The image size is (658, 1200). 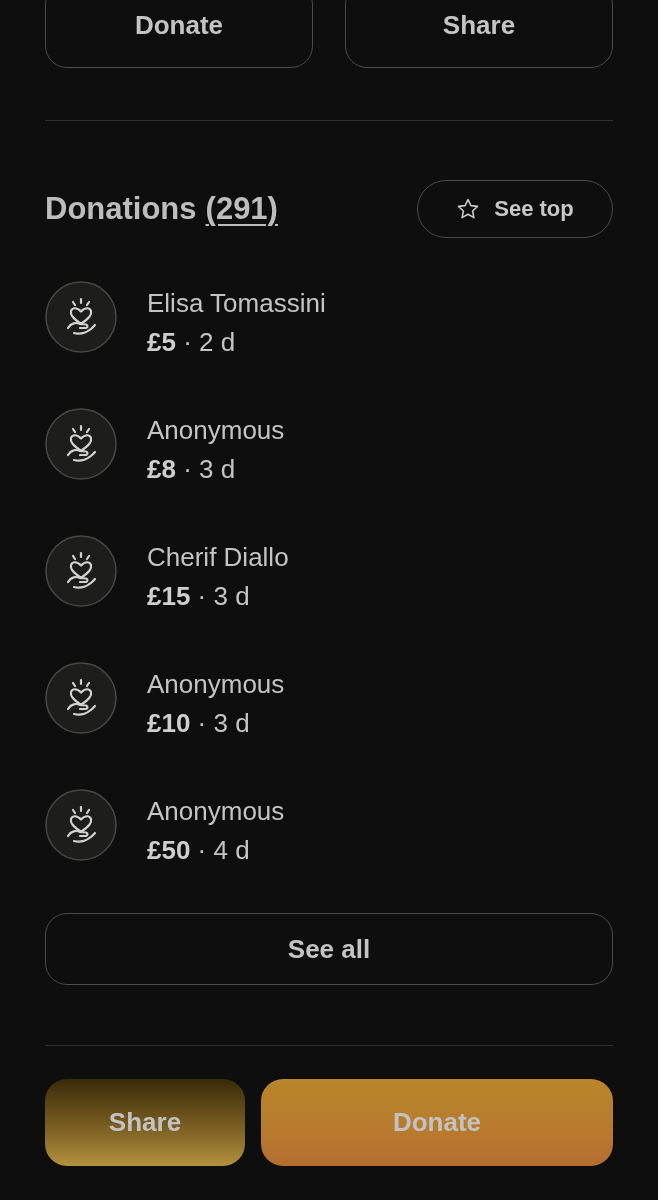 I want to click on share-button: Share, so click(x=145, y=1122).